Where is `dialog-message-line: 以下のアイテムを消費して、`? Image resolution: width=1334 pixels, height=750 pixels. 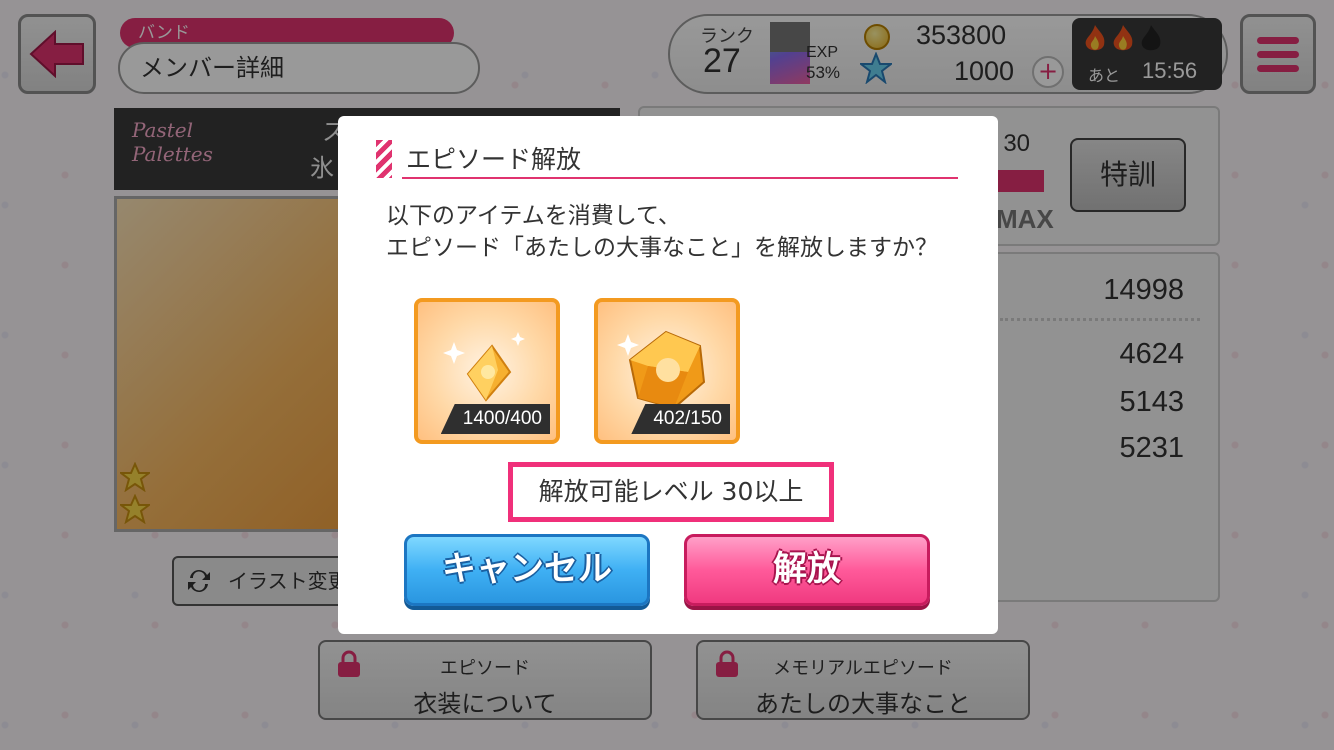
dialog-message-line: 以下のアイテムを消費して、 is located at coordinates (533, 216).